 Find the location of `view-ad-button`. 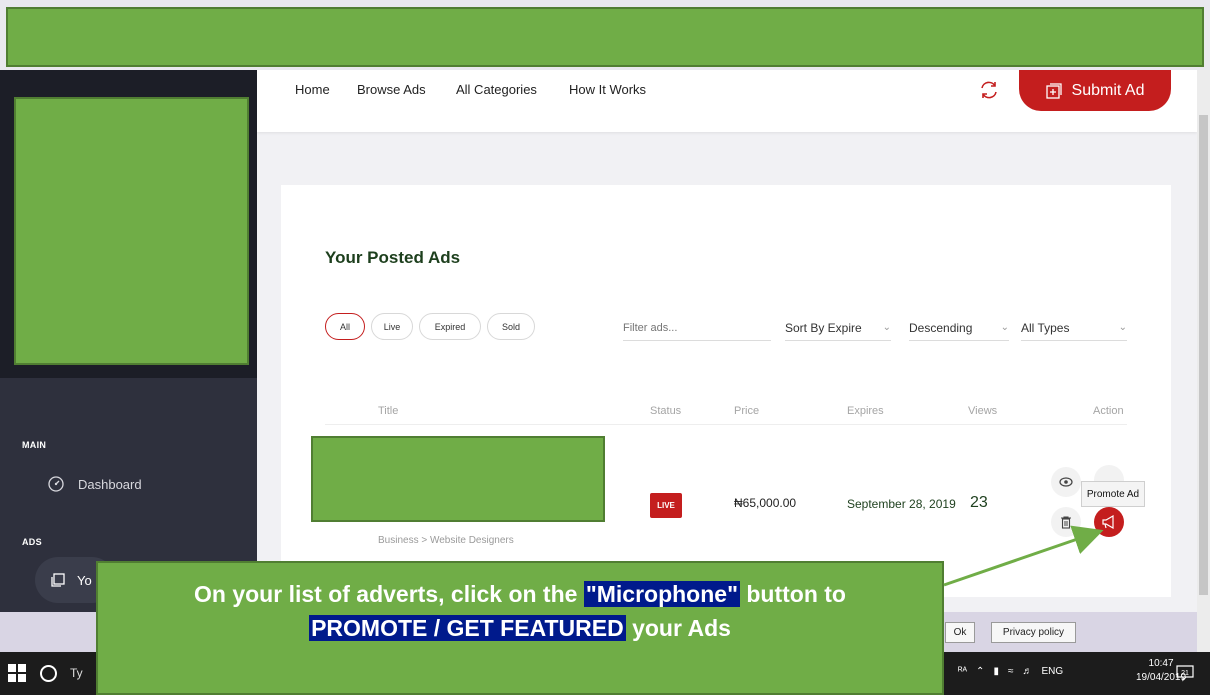

view-ad-button is located at coordinates (1066, 482).